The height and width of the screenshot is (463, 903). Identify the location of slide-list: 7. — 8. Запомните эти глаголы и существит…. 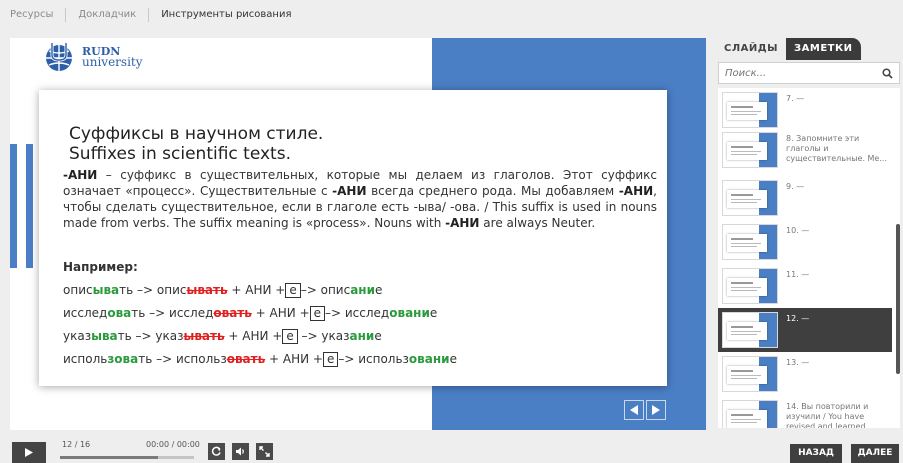
(809, 258).